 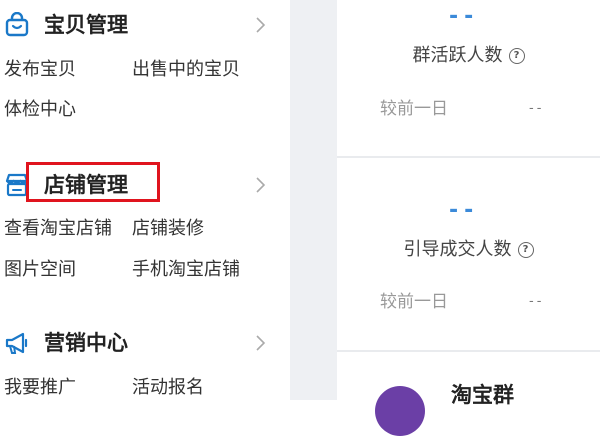 I want to click on menu-item-publish: 发布宝贝, so click(x=40, y=70).